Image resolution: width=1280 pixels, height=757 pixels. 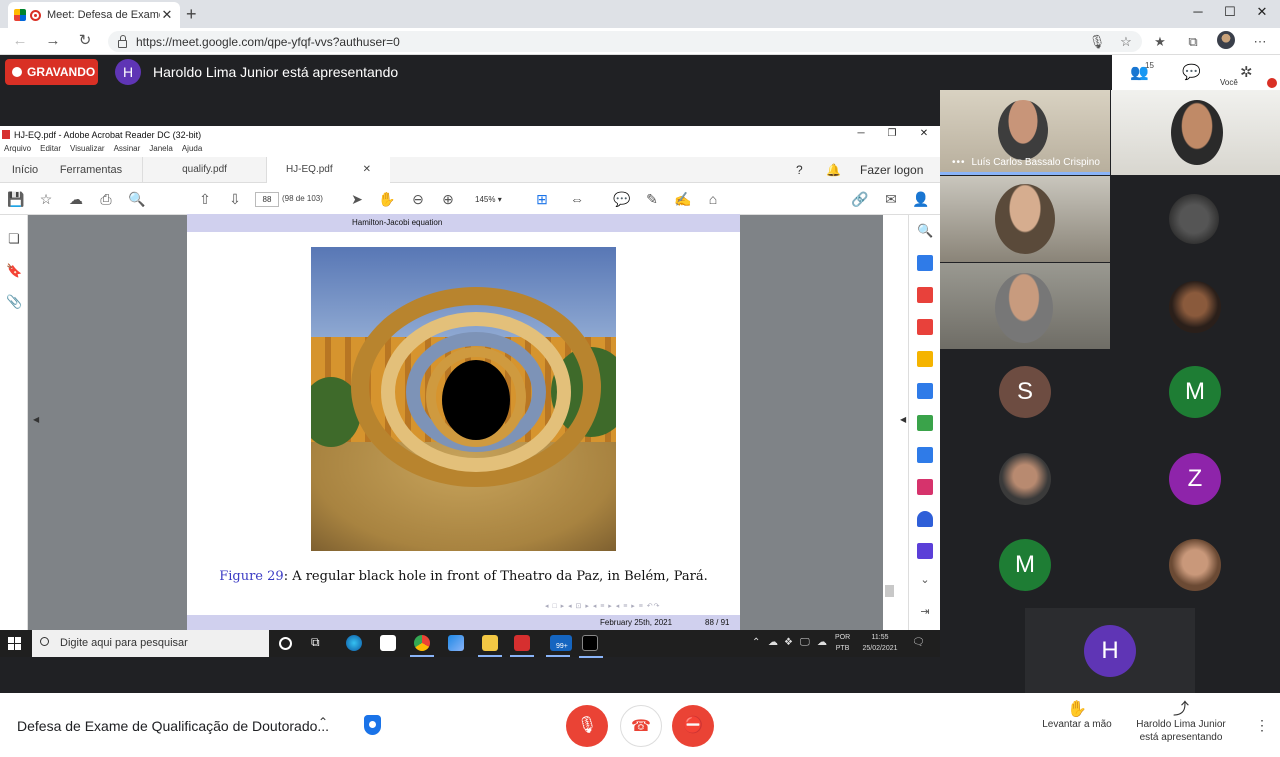 I want to click on windows-start-icon, so click(x=14, y=643).